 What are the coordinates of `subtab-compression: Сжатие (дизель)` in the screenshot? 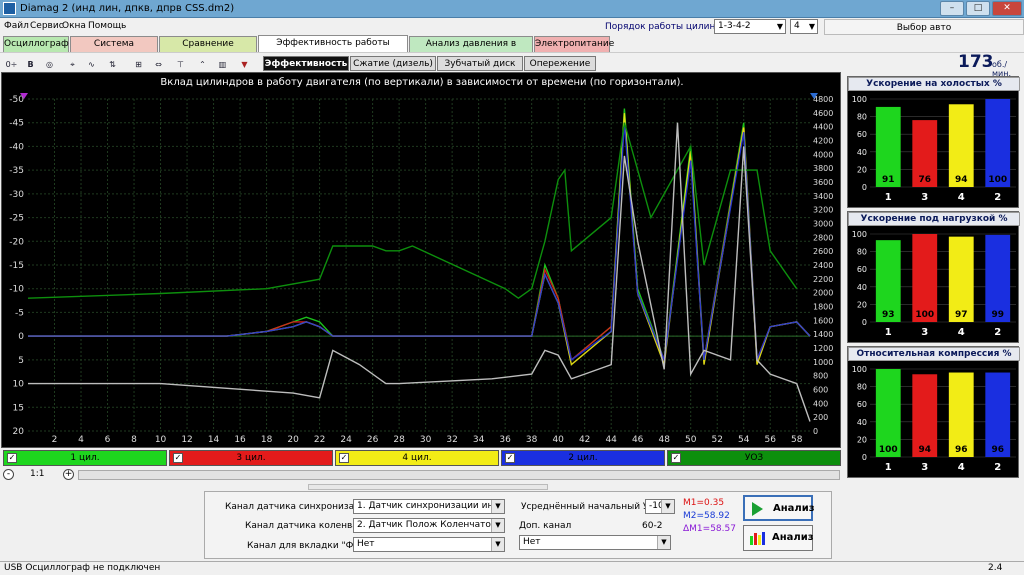 It's located at (393, 63).